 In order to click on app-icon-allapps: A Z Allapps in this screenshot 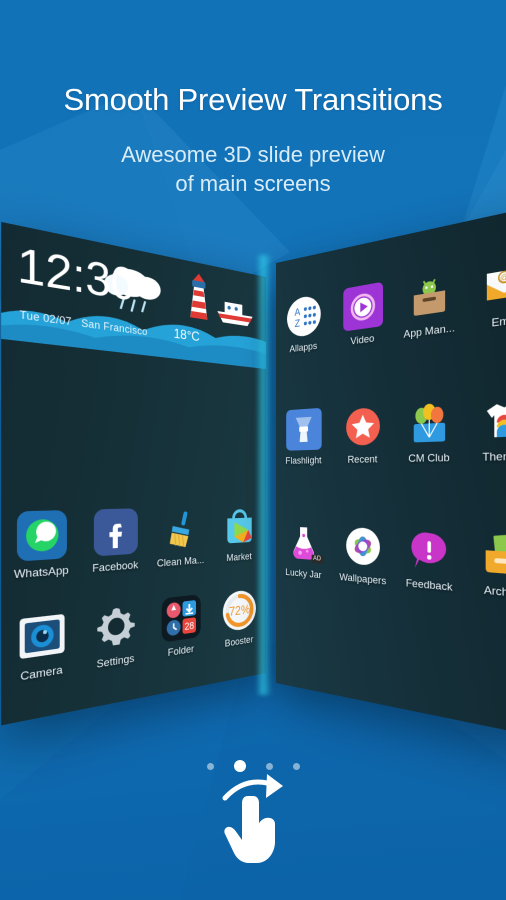, I will do `click(304, 324)`.